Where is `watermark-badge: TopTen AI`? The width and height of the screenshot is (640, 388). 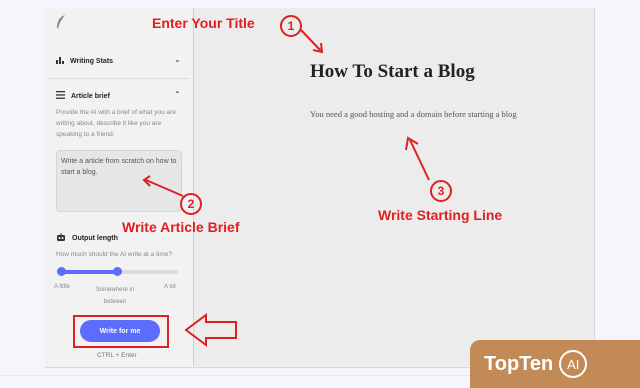
watermark-badge: TopTen AI is located at coordinates (555, 364).